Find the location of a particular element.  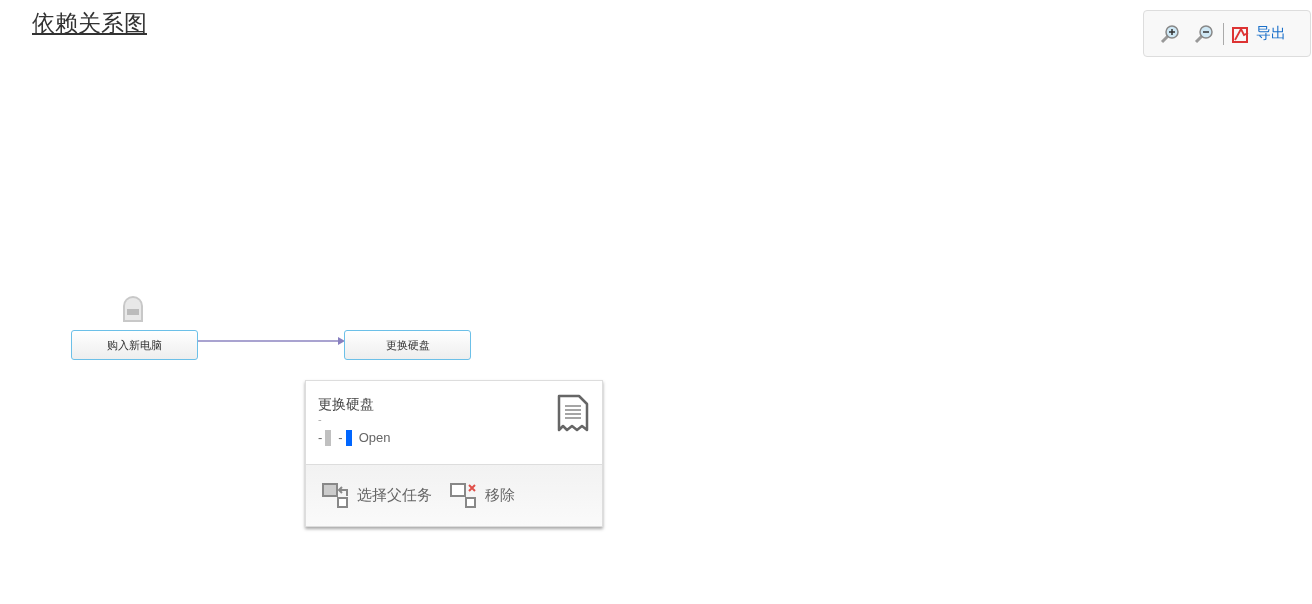

select-parent-button: 选择父任务 is located at coordinates (377, 495).